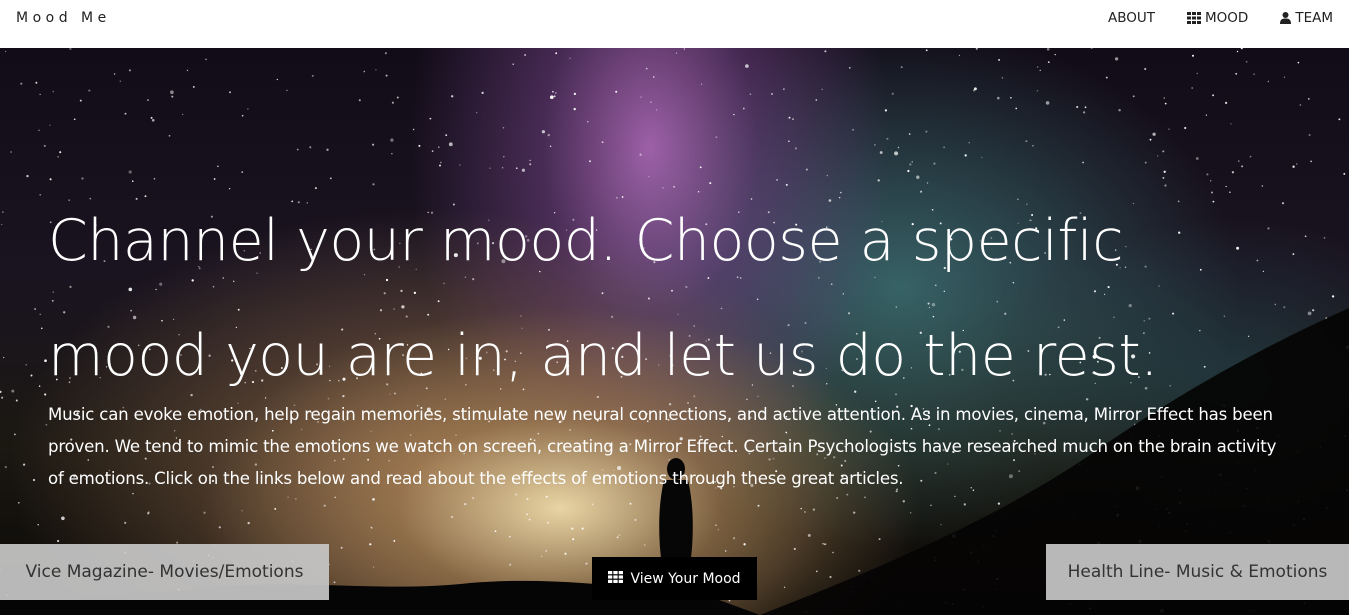 This screenshot has height=615, width=1349. I want to click on vice-magazine-link-button: Vice Magazine- Movies/Emotions, so click(164, 572).